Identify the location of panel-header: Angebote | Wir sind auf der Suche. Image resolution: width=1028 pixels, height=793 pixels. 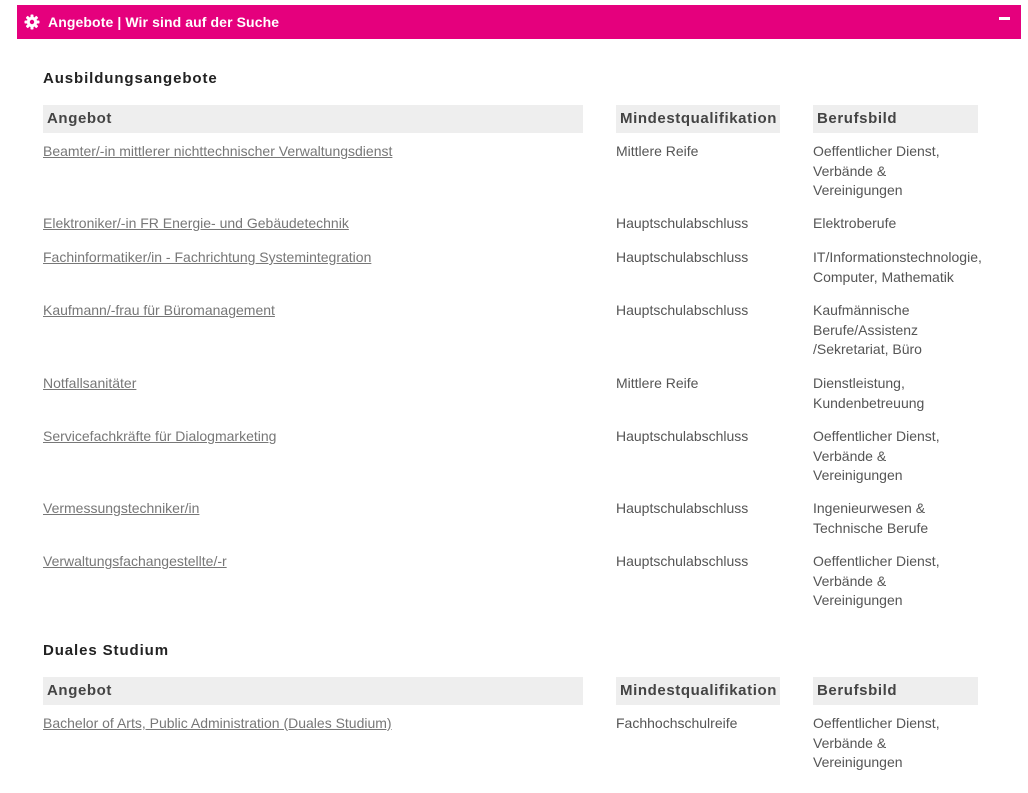
(519, 22).